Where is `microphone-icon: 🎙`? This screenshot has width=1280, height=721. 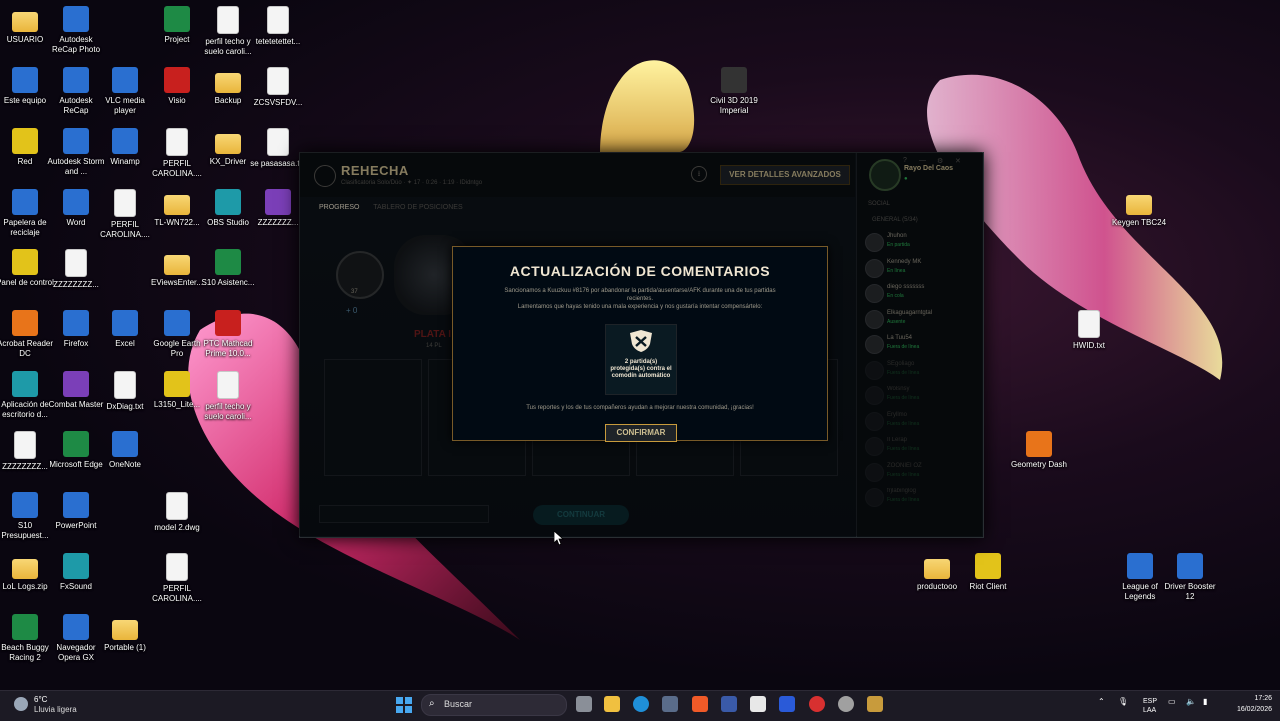
microphone-icon: 🎙 is located at coordinates (1123, 701).